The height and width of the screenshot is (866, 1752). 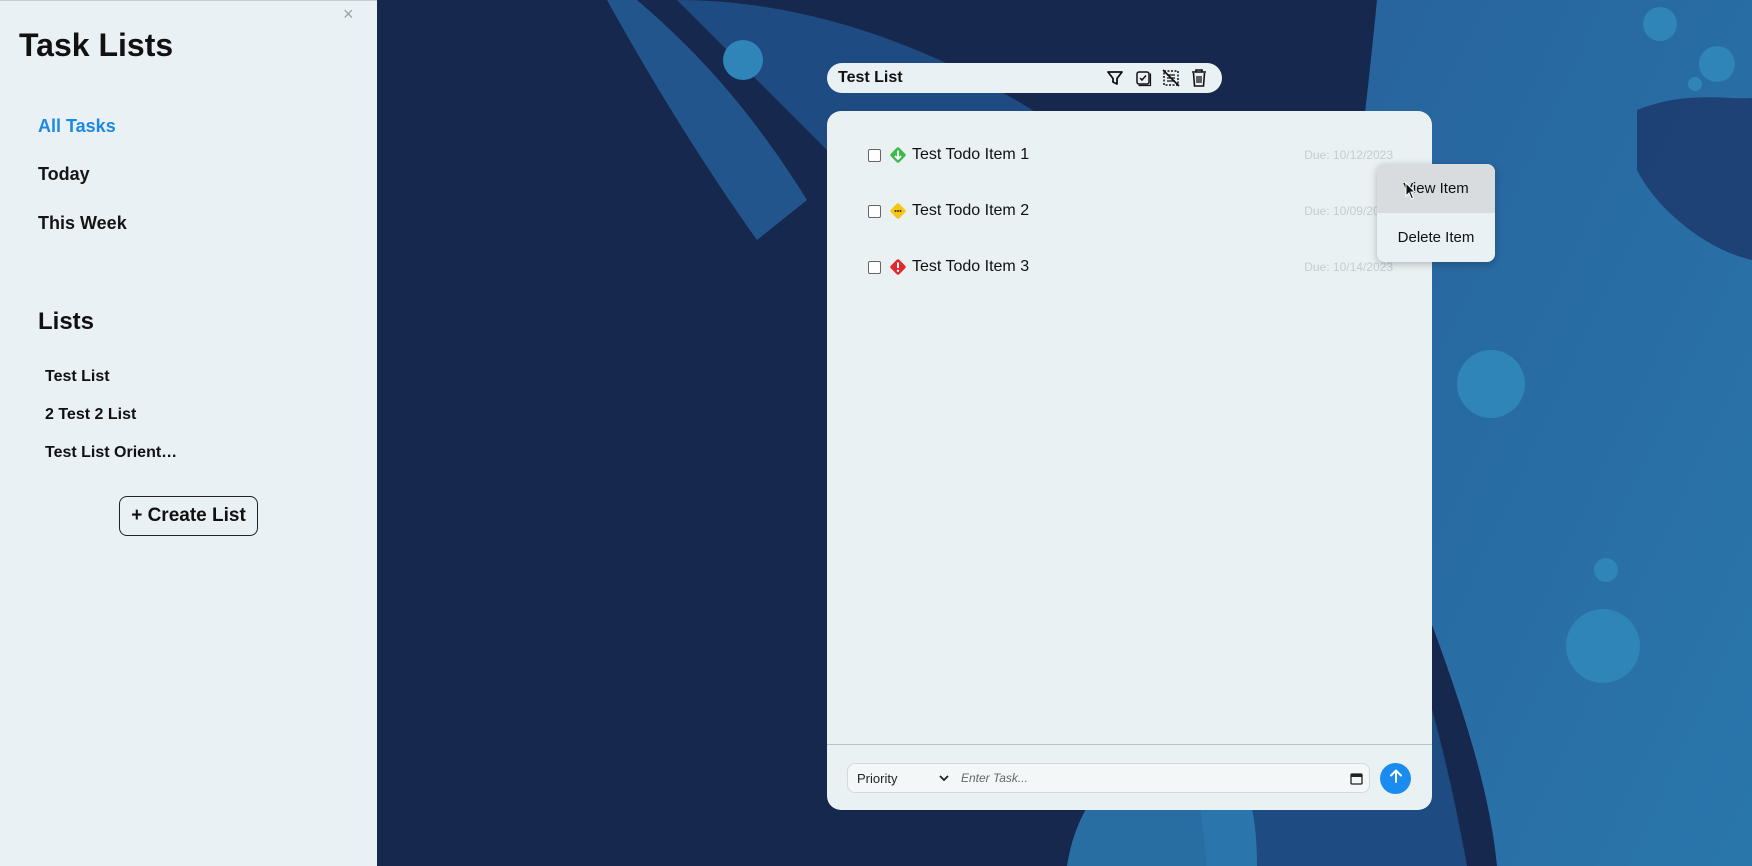 I want to click on todo-due-date: Due: 10/14/2023, so click(x=1348, y=267).